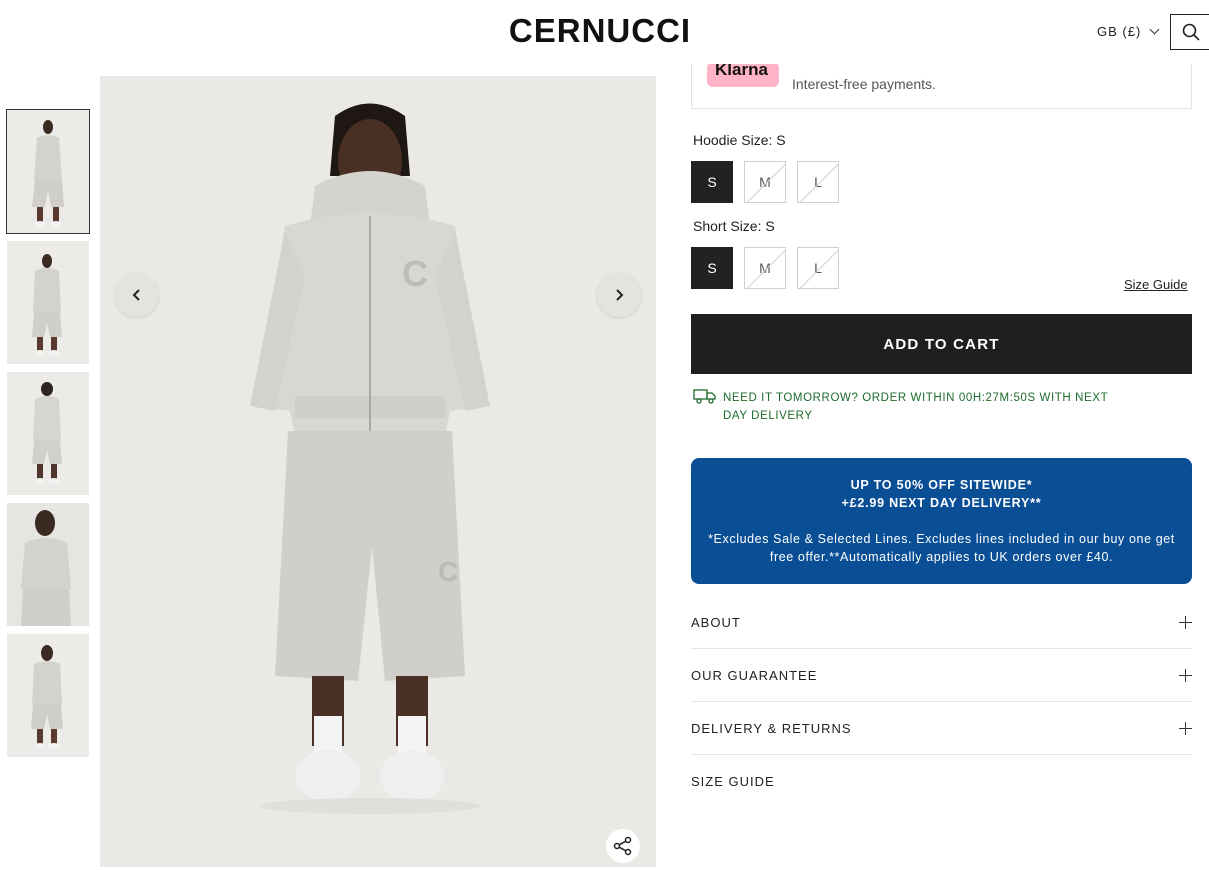  What do you see at coordinates (754, 675) in the screenshot?
I see `accordion-label: OUR GUARANTEE` at bounding box center [754, 675].